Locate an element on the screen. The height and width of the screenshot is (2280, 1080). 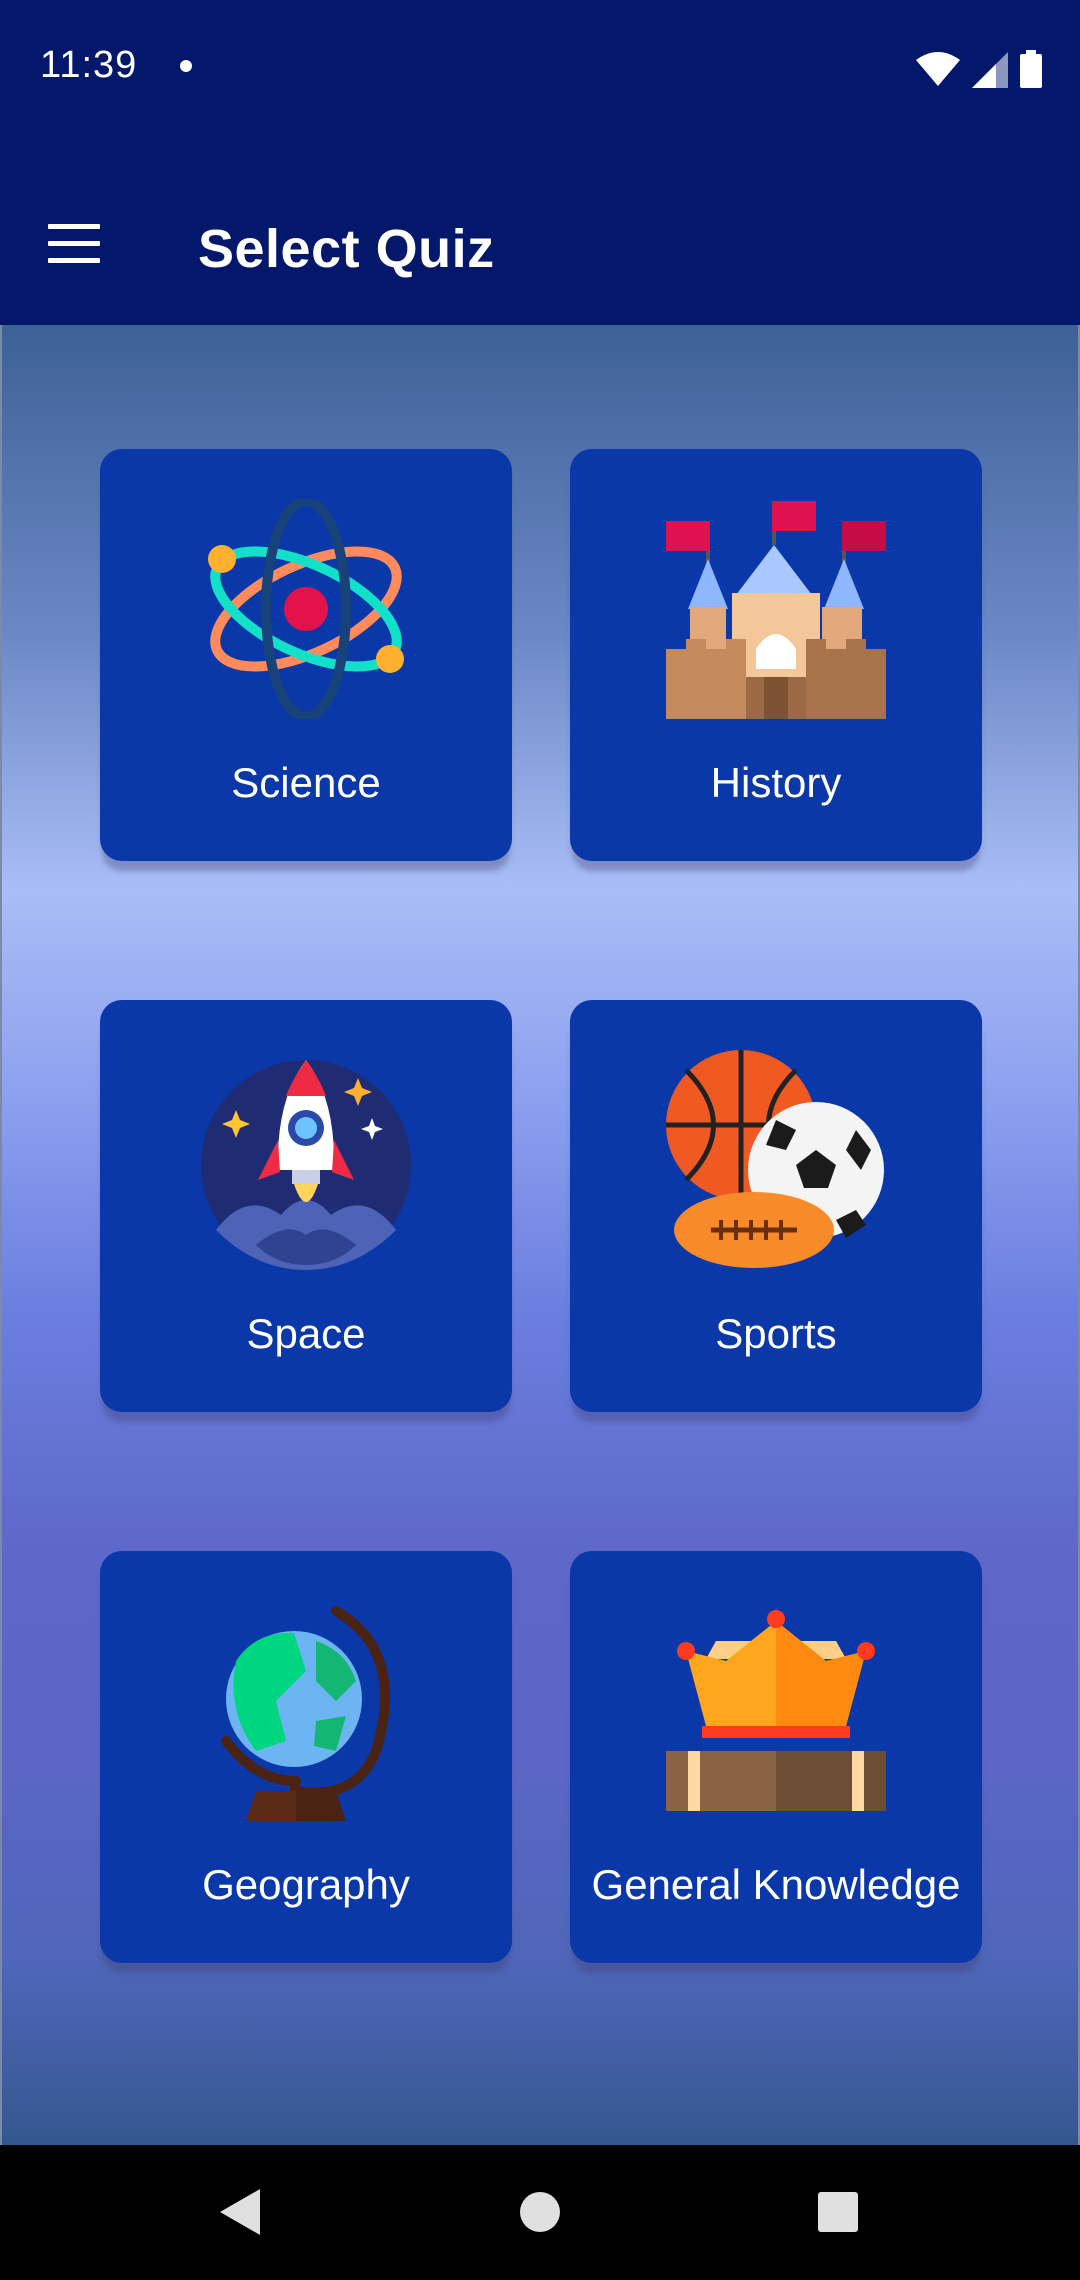
battery-icon is located at coordinates (1031, 69).